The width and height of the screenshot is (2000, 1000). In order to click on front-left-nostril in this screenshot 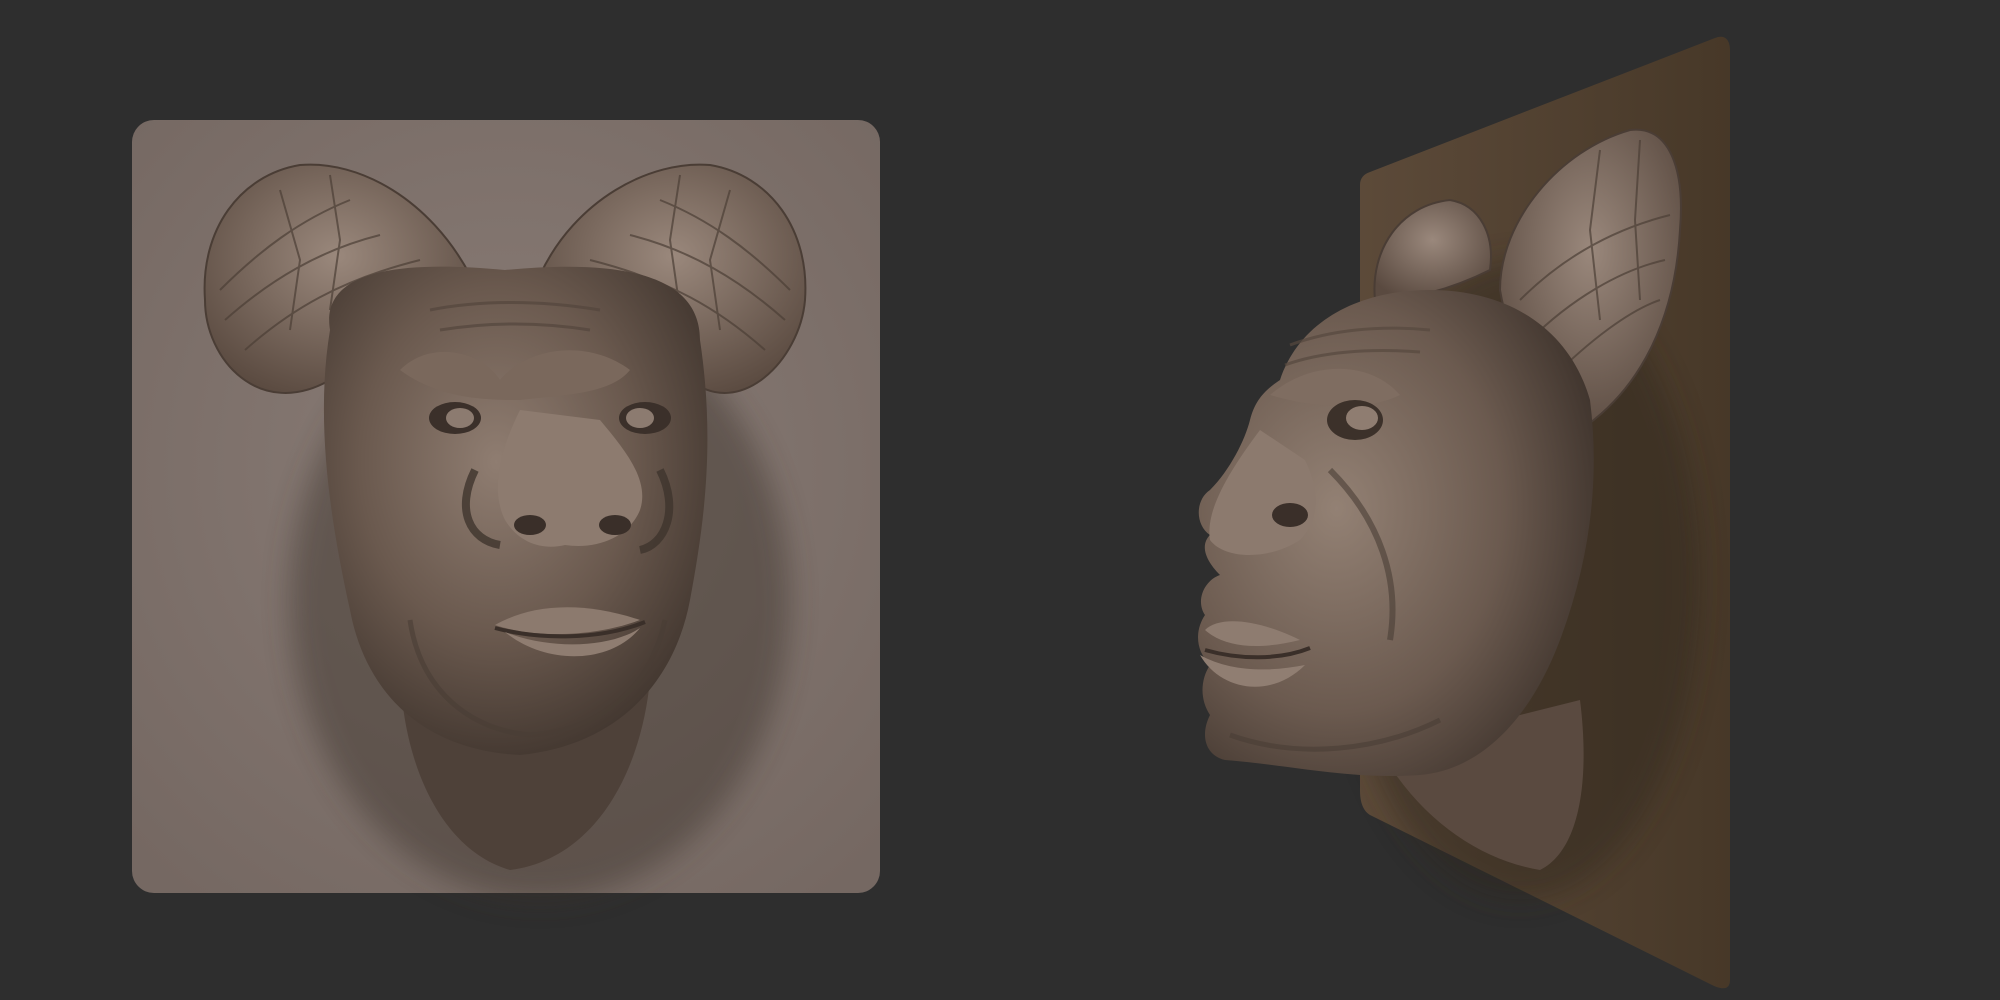, I will do `click(530, 525)`.